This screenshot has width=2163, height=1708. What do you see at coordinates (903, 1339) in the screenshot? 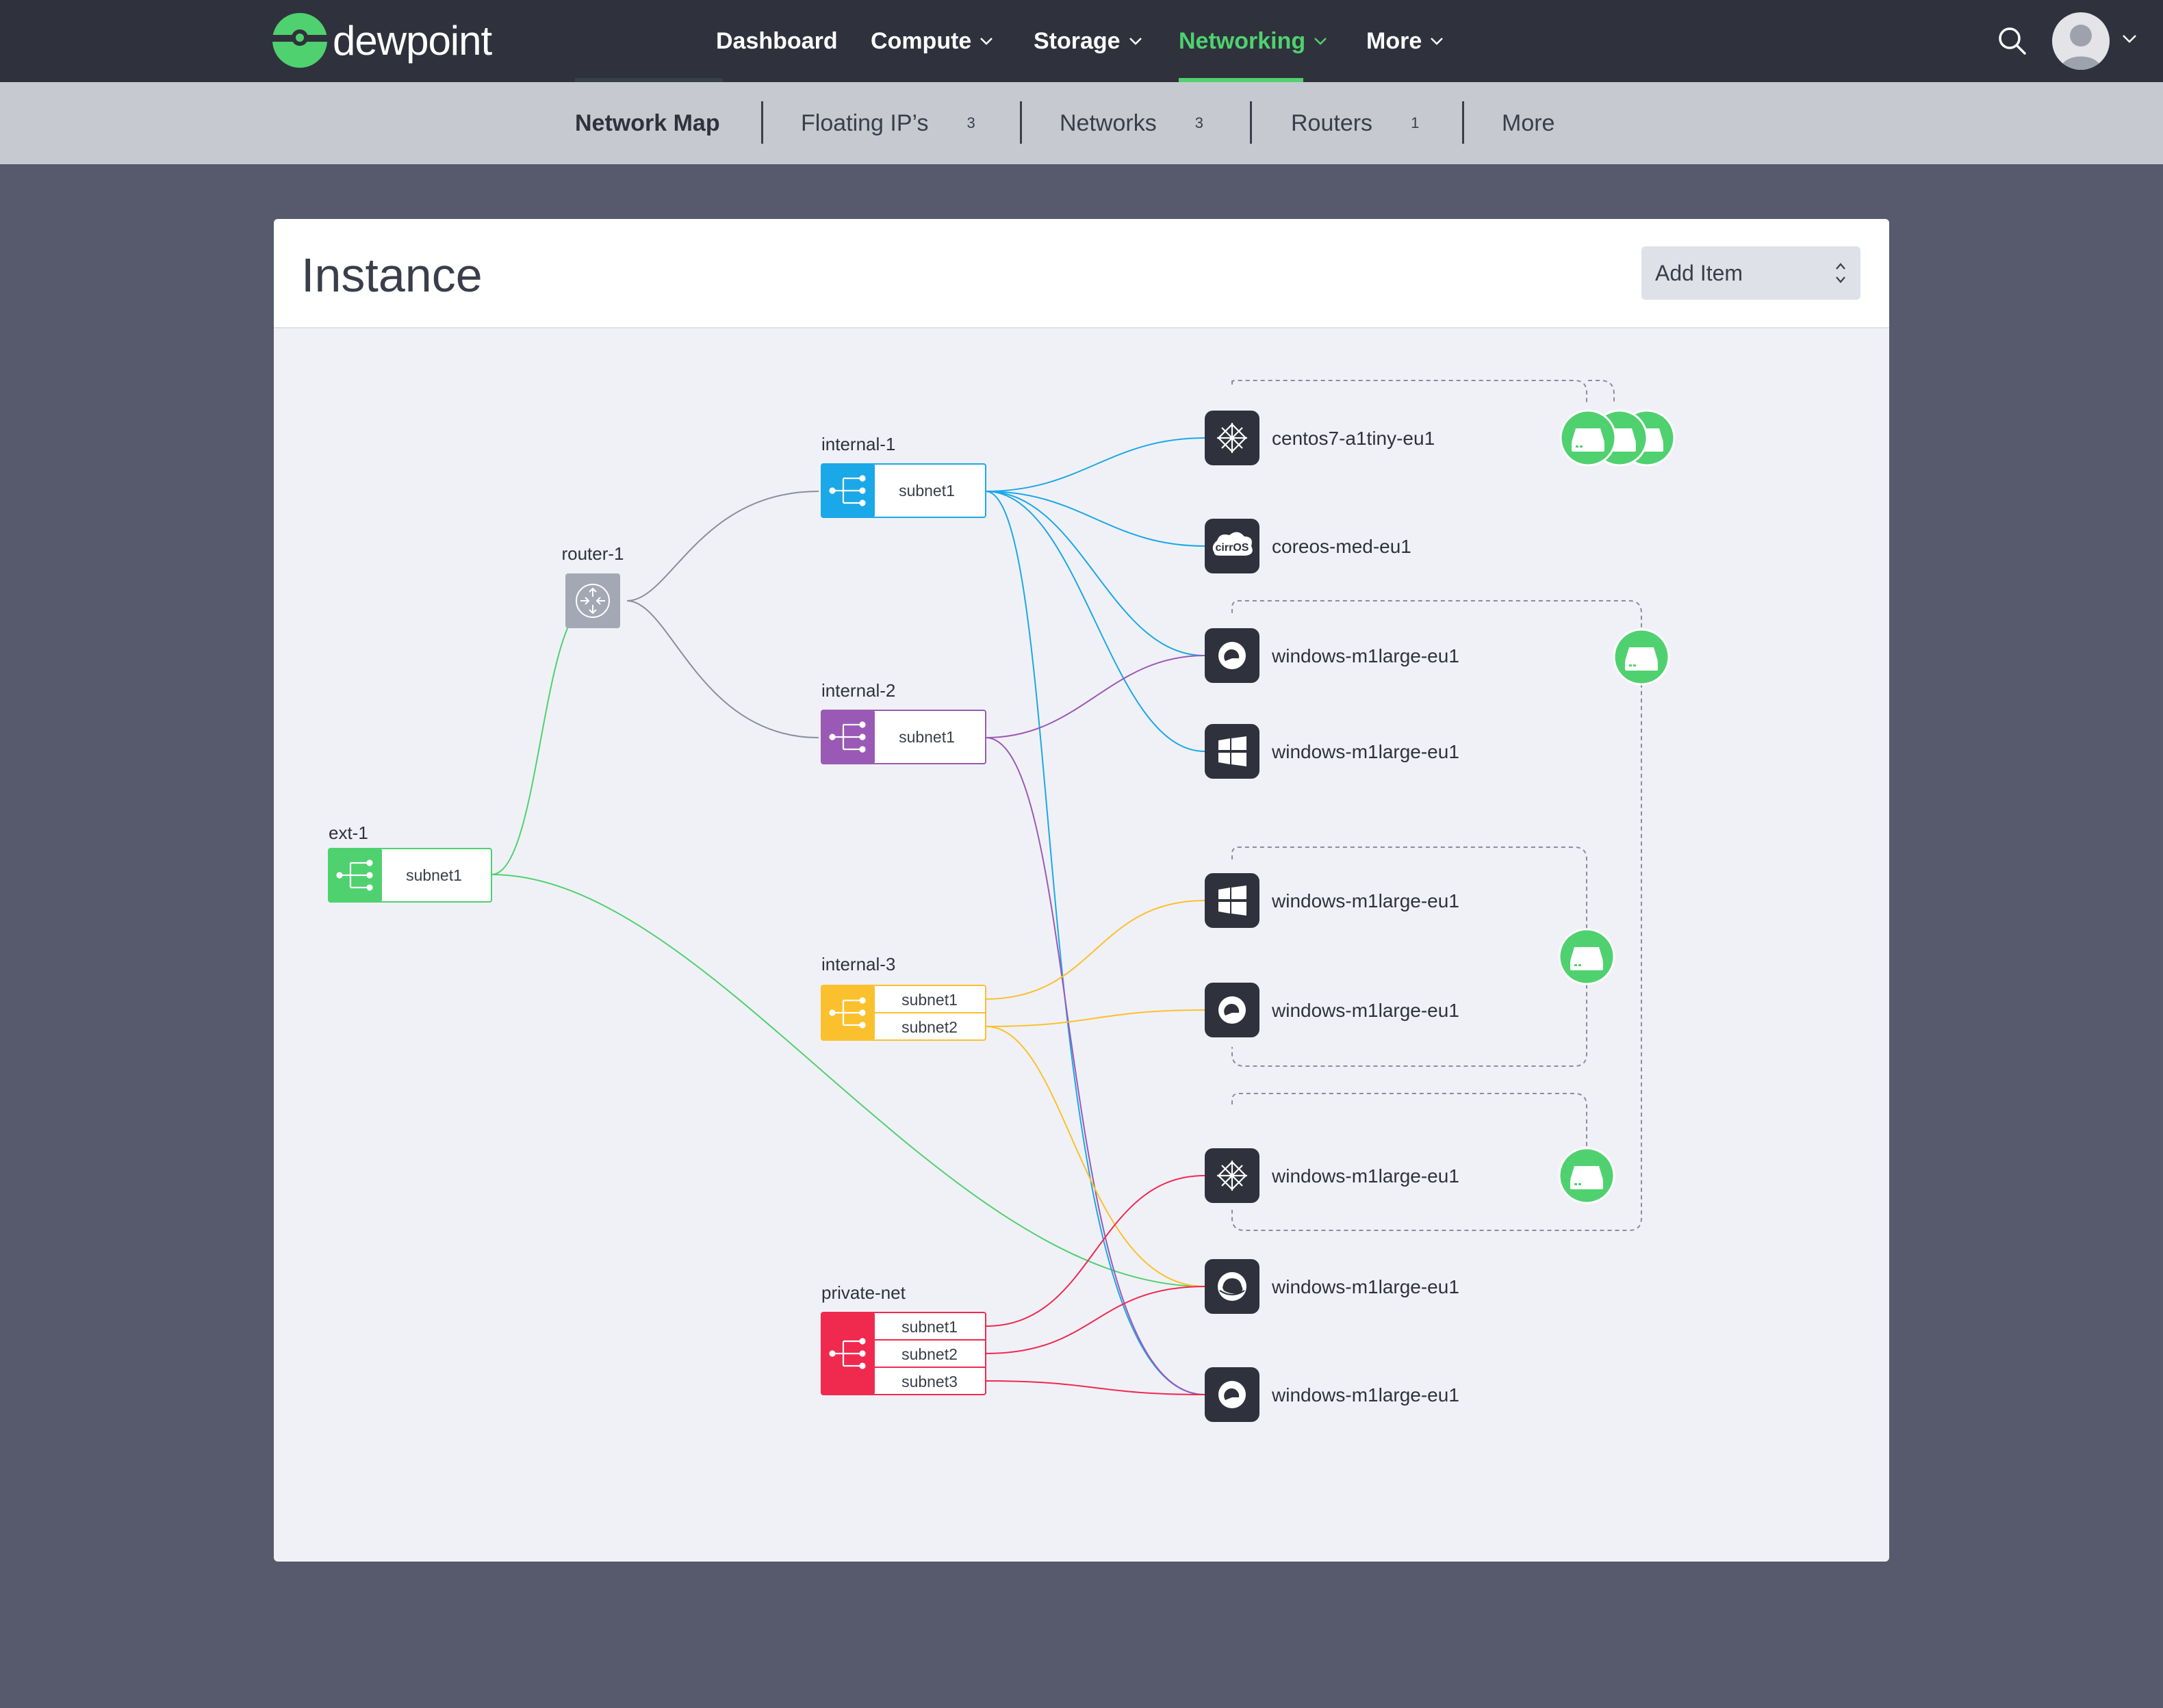
I see `network-private-net: private-net subnet1 subnet2 subnet3` at bounding box center [903, 1339].